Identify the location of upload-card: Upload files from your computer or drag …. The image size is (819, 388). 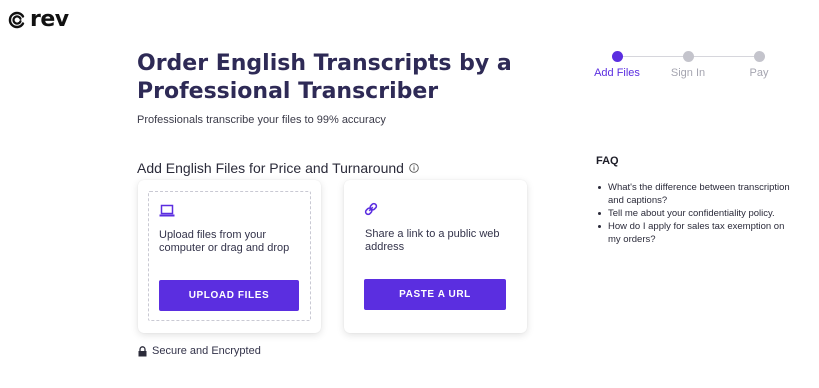
(229, 256).